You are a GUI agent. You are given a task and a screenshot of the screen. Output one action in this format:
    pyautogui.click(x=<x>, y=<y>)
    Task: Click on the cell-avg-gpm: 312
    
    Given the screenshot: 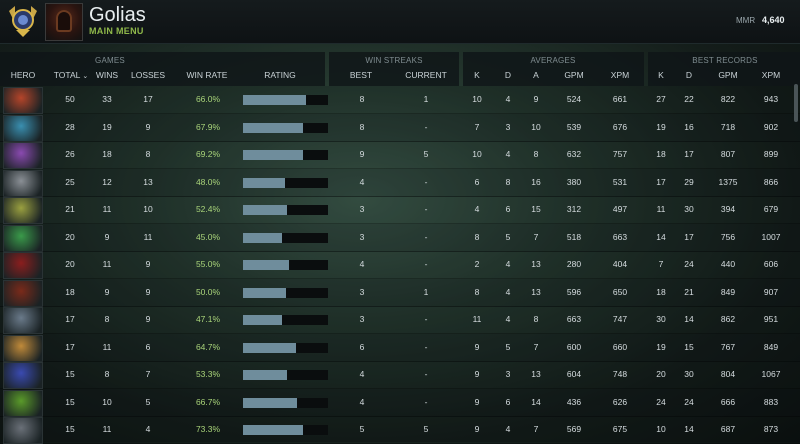 What is the action you would take?
    pyautogui.click(x=574, y=209)
    